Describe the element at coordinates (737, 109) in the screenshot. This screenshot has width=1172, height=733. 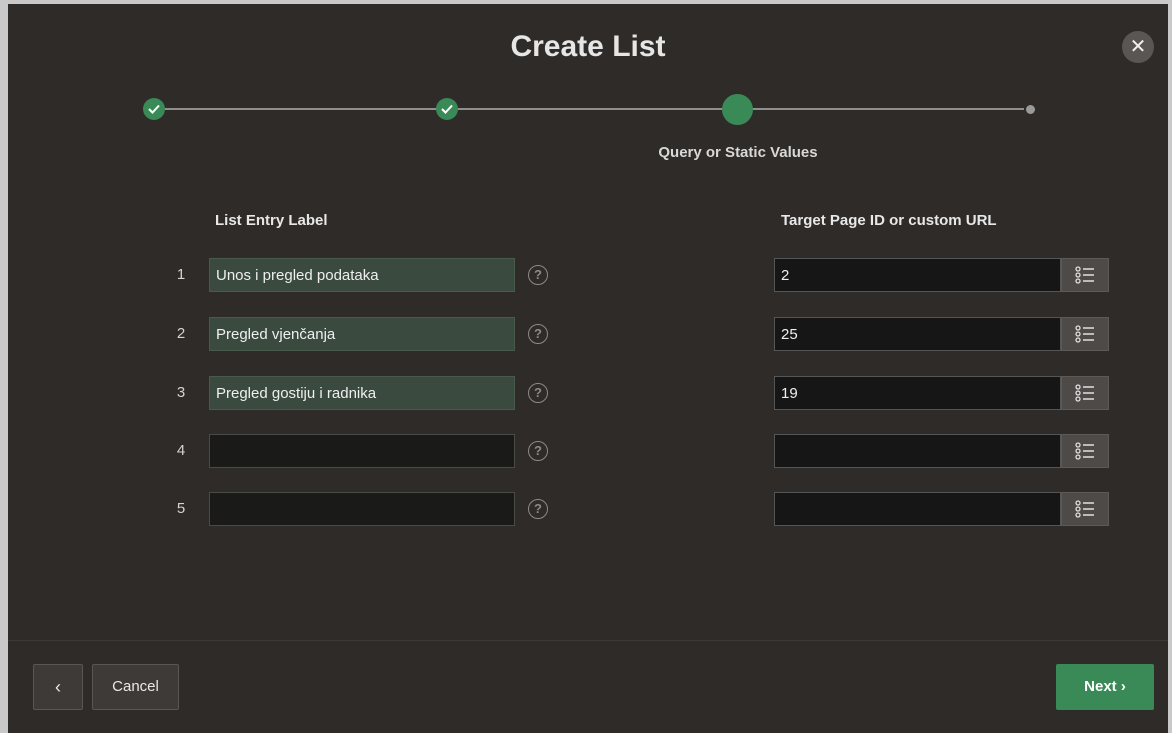
I see `step-3-current` at that location.